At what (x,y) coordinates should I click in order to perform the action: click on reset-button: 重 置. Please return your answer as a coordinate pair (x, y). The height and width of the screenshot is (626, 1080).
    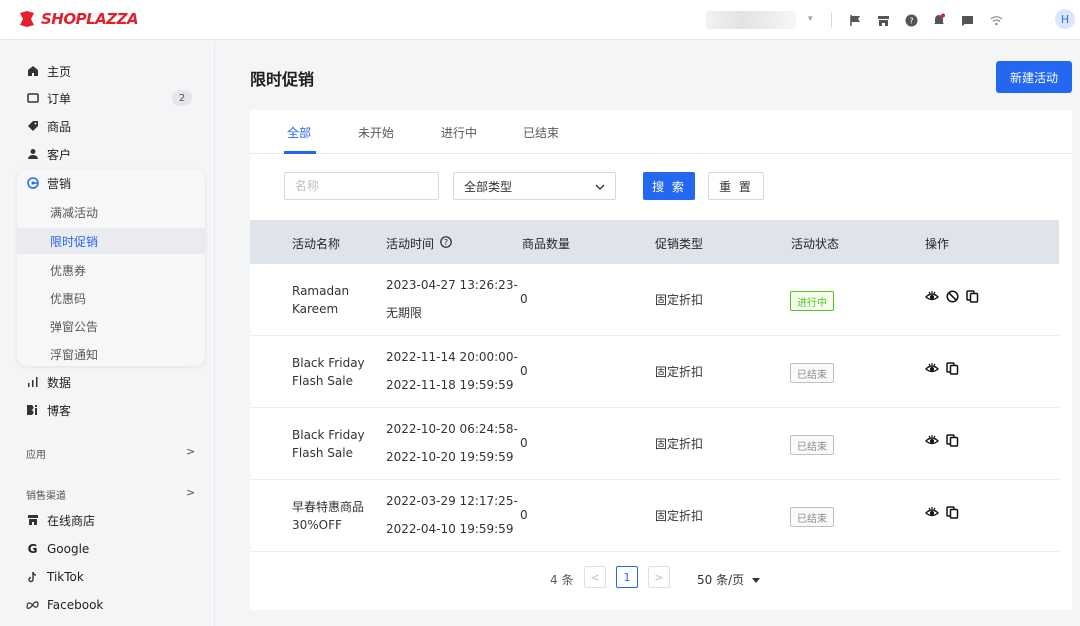
    Looking at the image, I should click on (736, 186).